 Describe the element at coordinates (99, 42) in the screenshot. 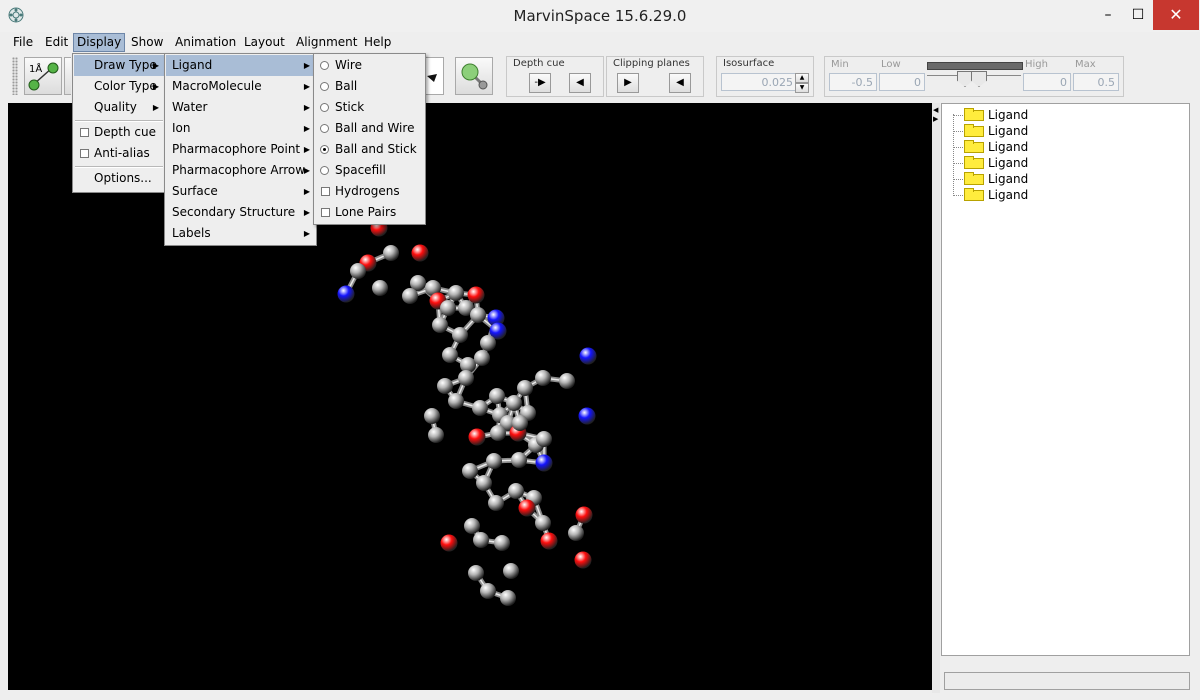

I see `menu-display: Display` at that location.